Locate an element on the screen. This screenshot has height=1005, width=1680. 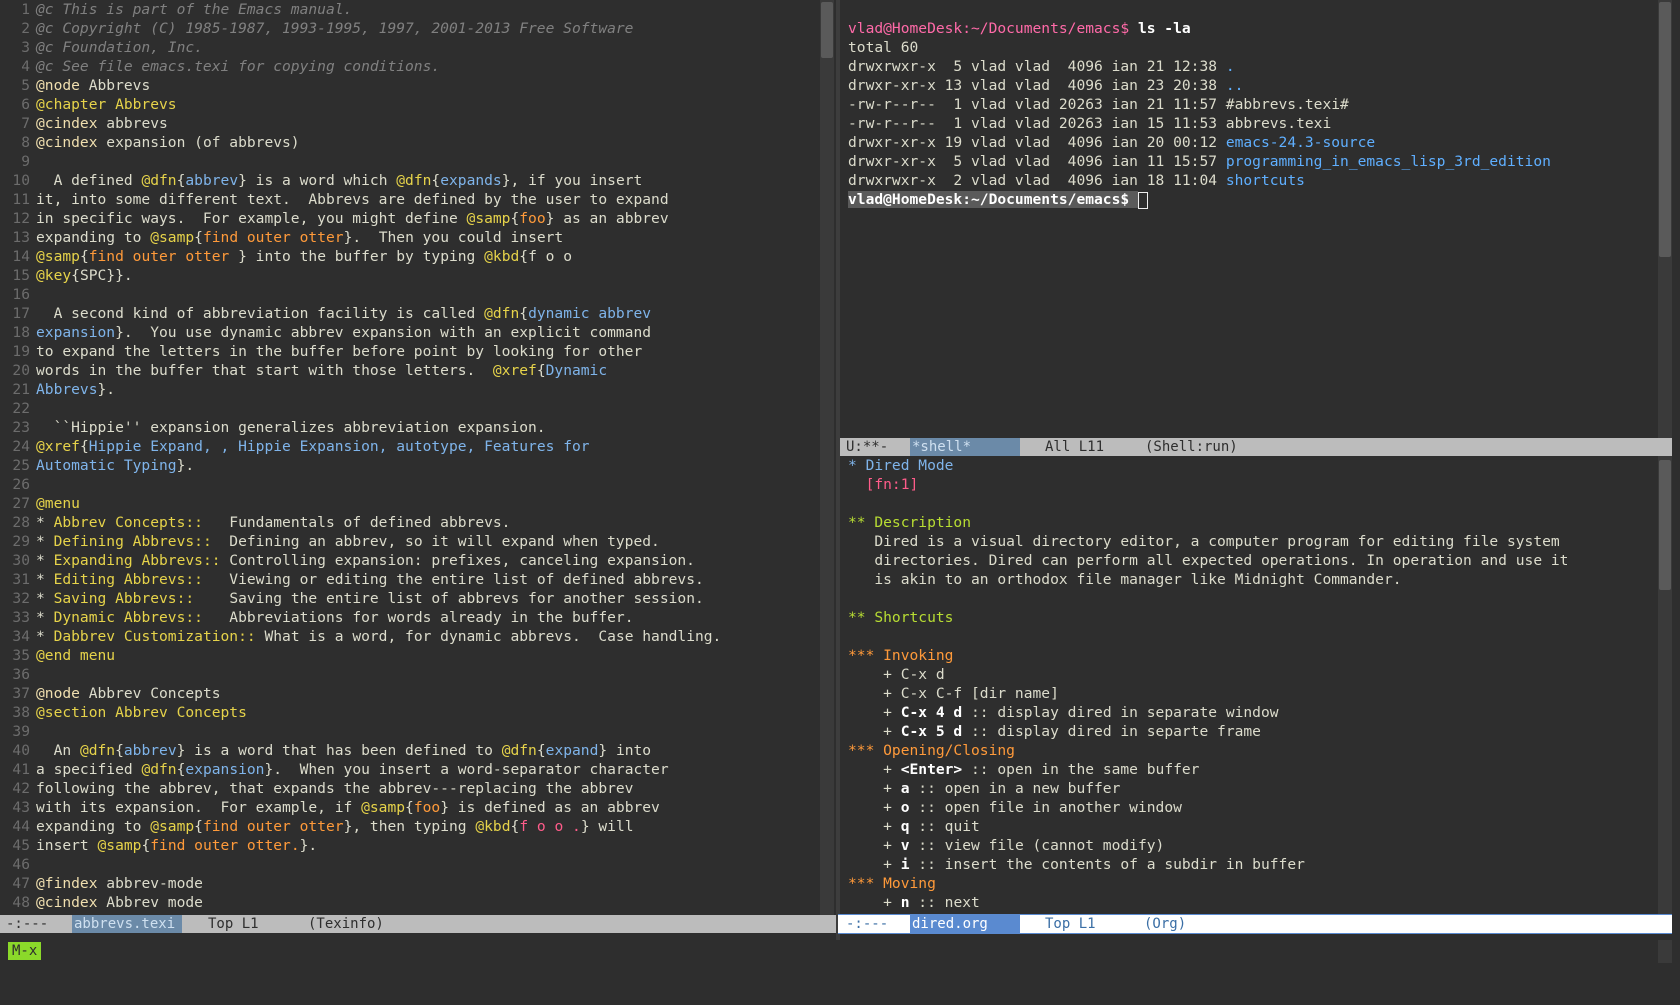
org-line: + <Enter> :: open in the same buffer is located at coordinates (1249, 769).